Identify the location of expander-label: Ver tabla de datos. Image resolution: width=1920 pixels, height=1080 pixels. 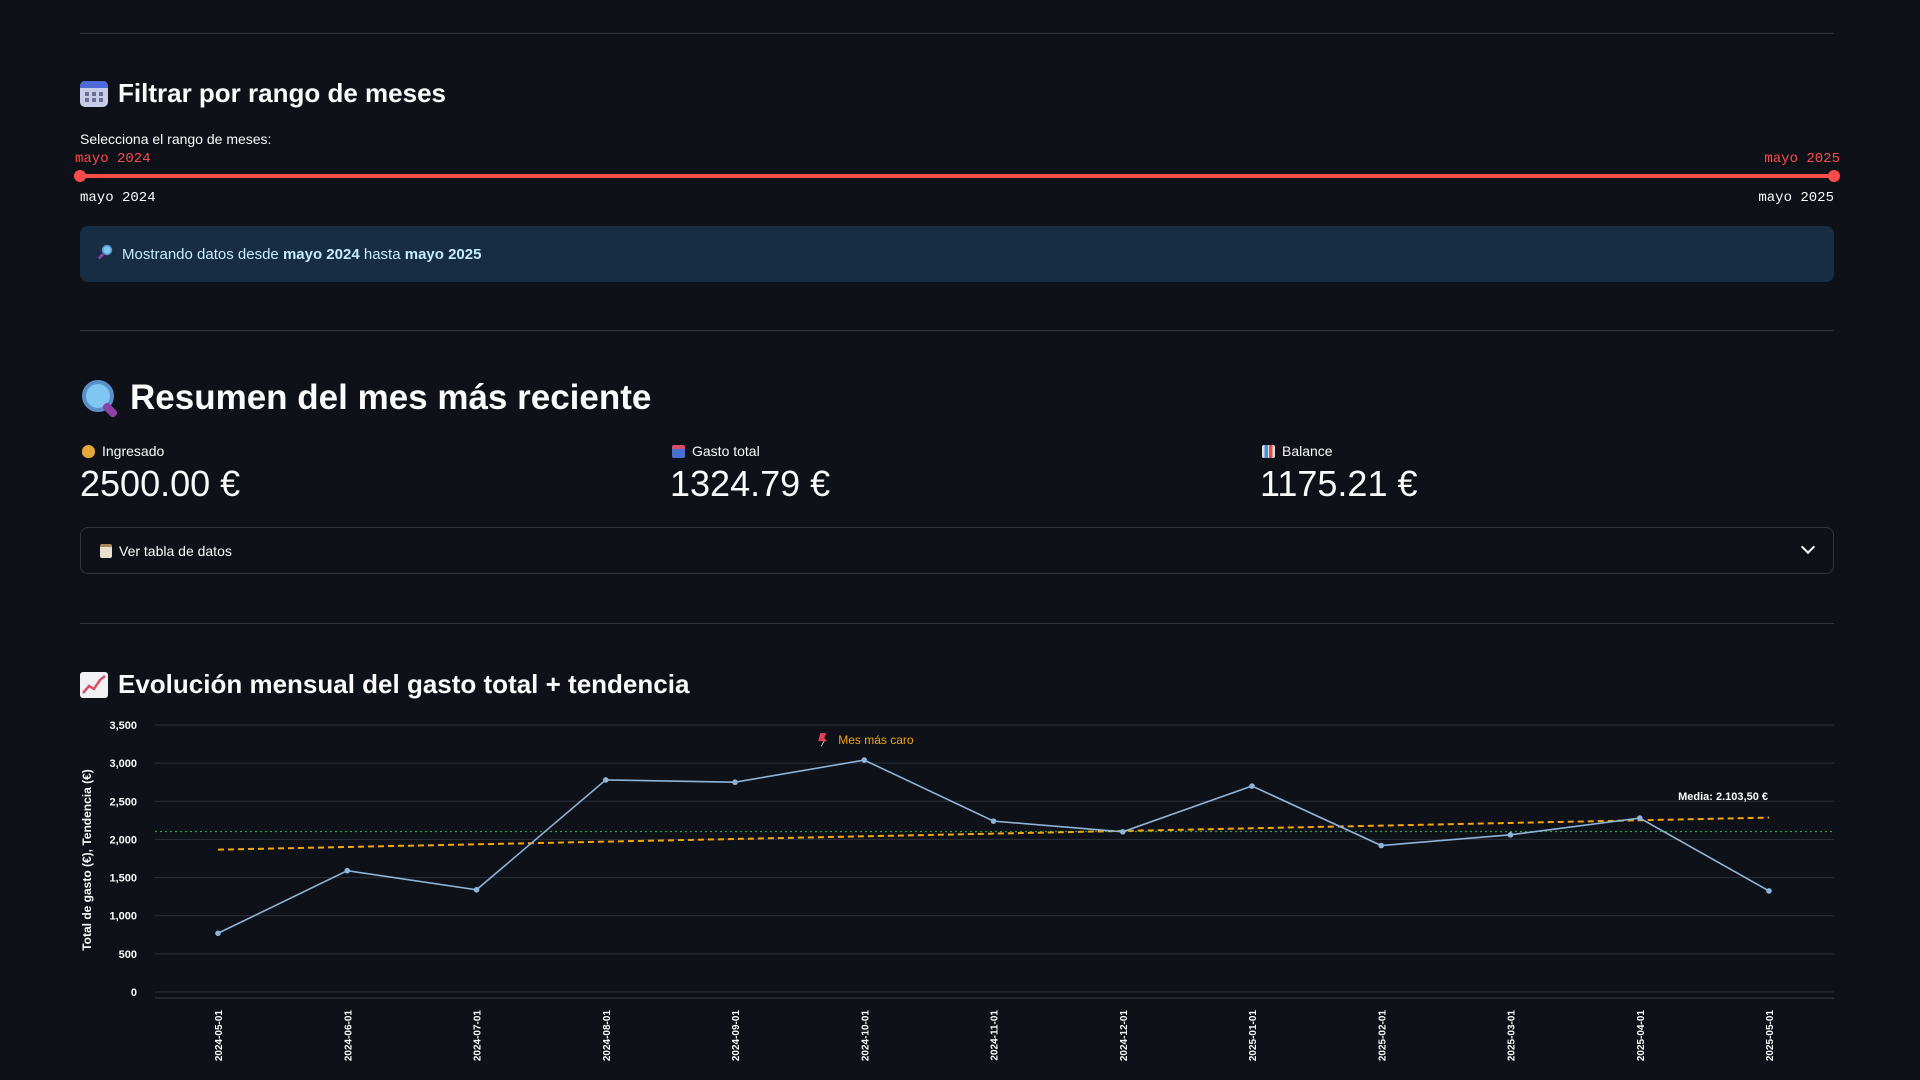
(175, 550).